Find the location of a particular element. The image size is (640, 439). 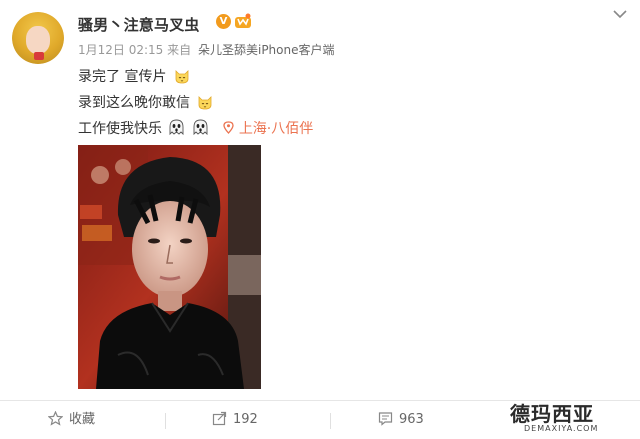

post-line-3: 工作使我快乐 上海·八佰伴 is located at coordinates (195, 128).